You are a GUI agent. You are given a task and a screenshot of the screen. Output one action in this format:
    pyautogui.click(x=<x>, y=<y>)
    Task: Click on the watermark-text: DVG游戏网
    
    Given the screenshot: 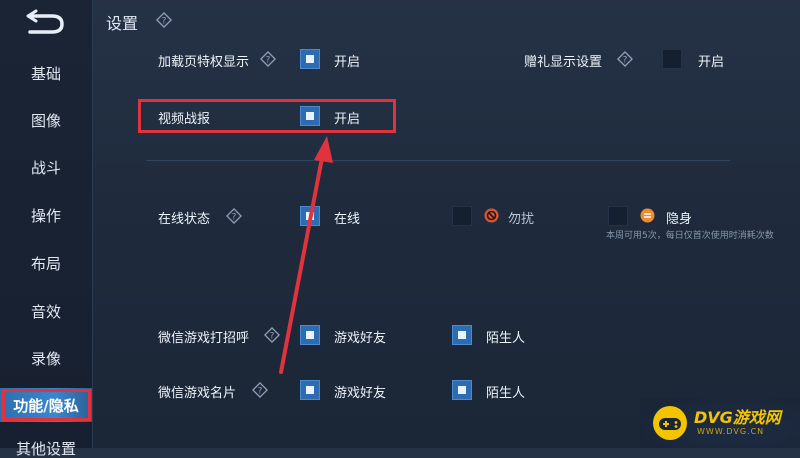 What is the action you would take?
    pyautogui.click(x=737, y=417)
    